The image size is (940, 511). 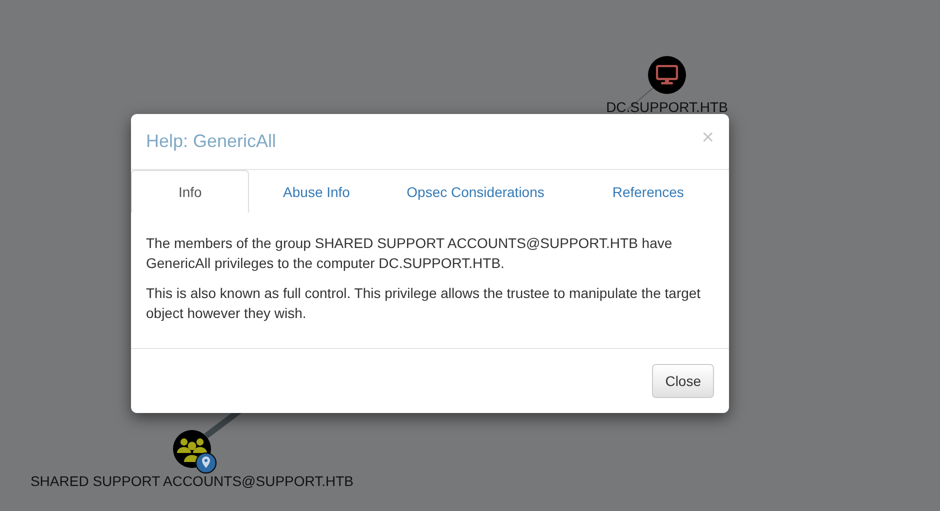 I want to click on dialog-title: Help: GenericAll, so click(x=211, y=141).